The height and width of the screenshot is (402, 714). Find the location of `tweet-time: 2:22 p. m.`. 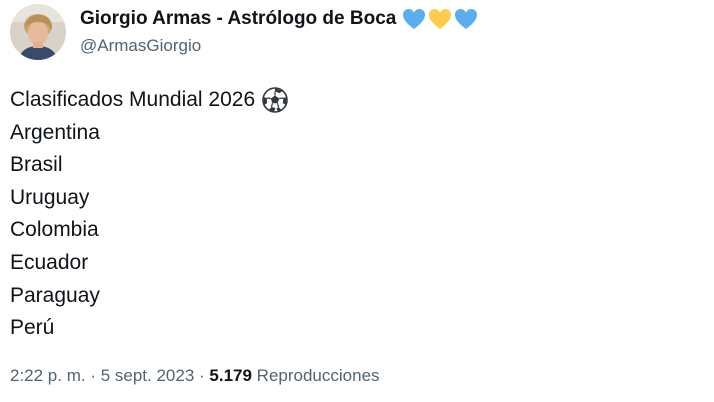

tweet-time: 2:22 p. m. is located at coordinates (48, 375).